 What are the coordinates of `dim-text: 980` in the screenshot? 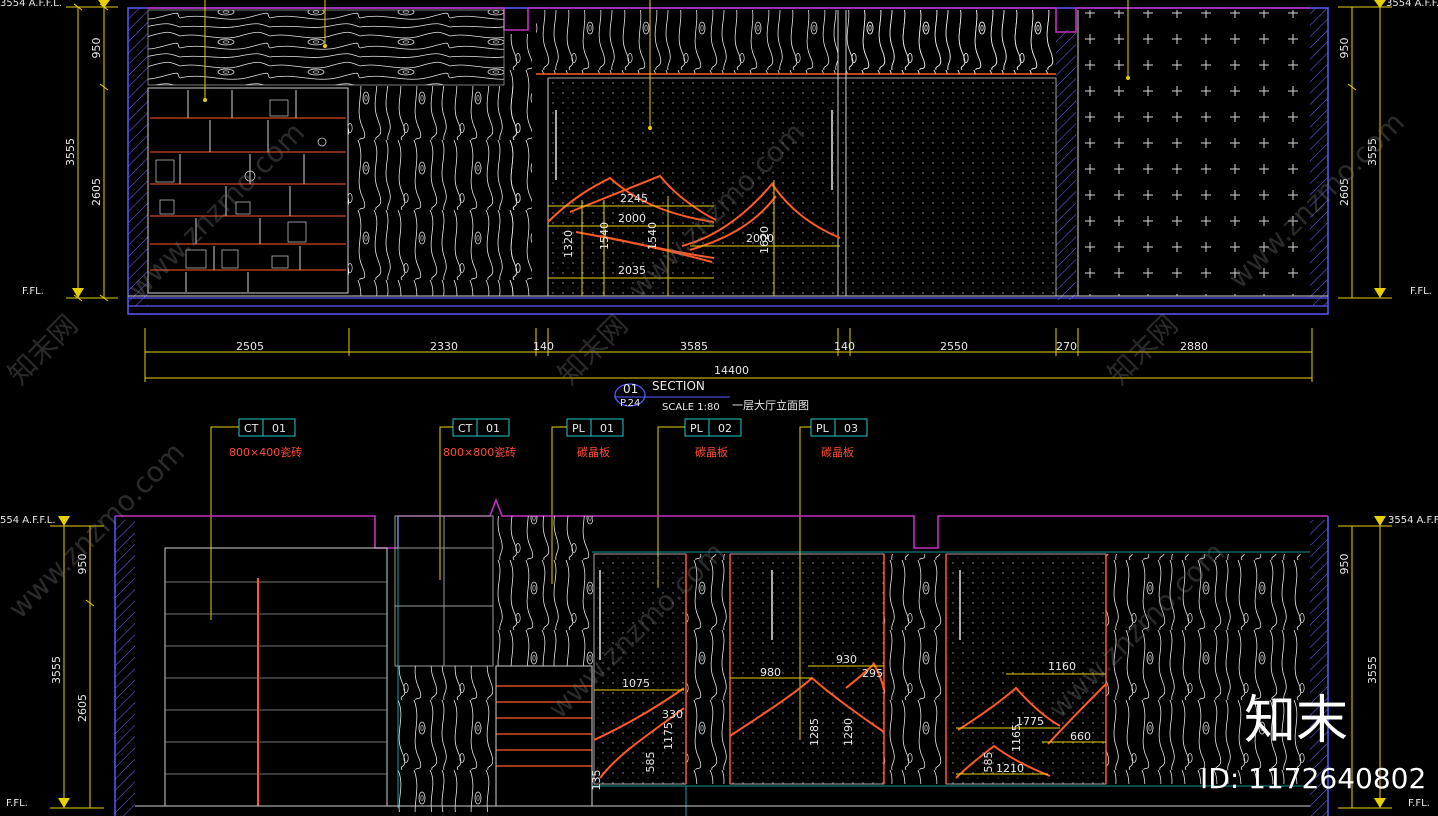 It's located at (770, 672).